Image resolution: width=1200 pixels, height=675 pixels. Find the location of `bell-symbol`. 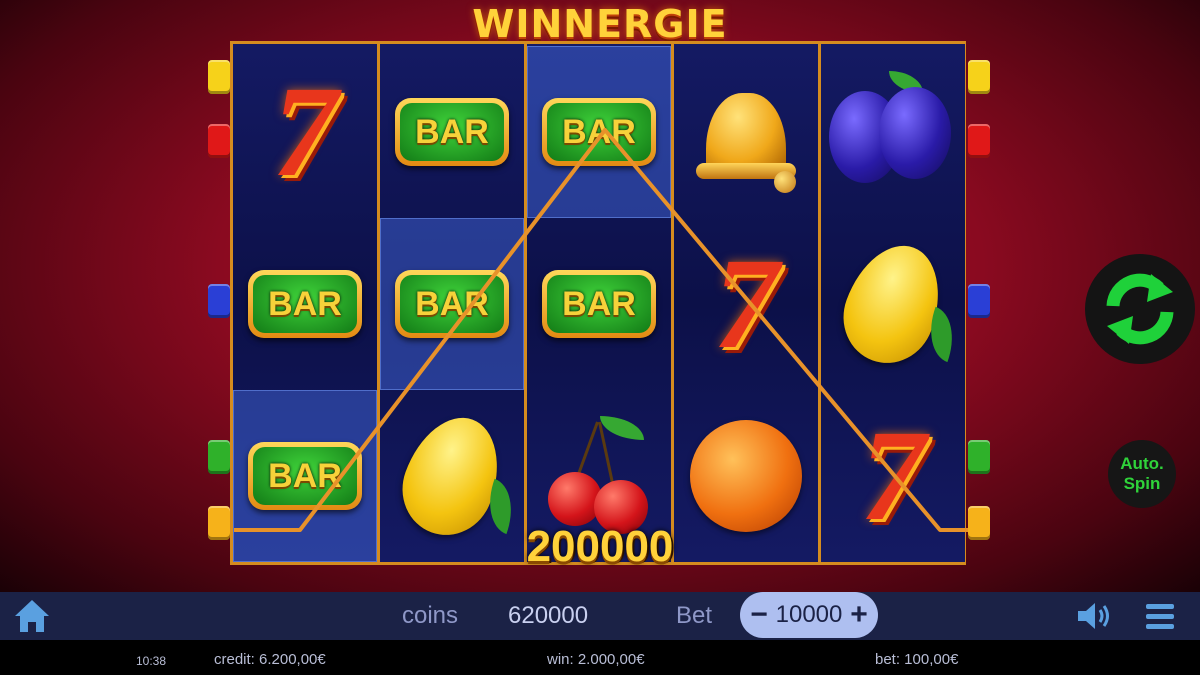

bell-symbol is located at coordinates (746, 138).